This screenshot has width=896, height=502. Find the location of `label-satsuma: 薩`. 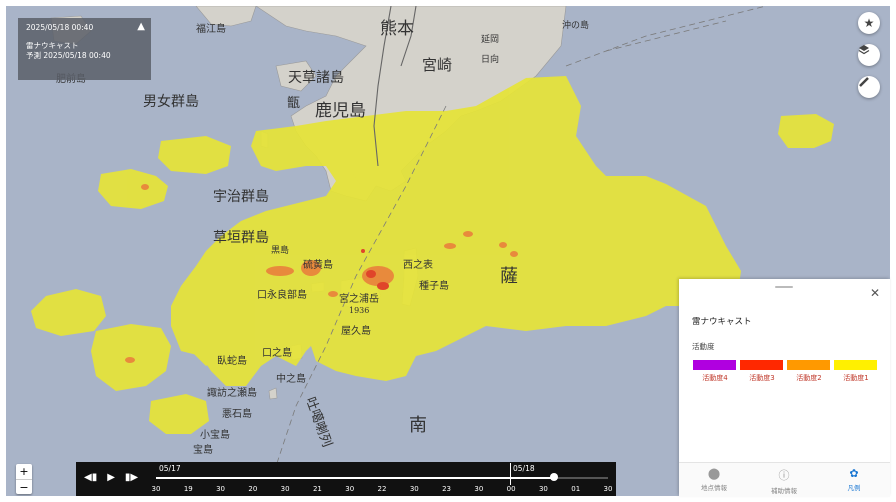

label-satsuma: 薩 is located at coordinates (509, 276).